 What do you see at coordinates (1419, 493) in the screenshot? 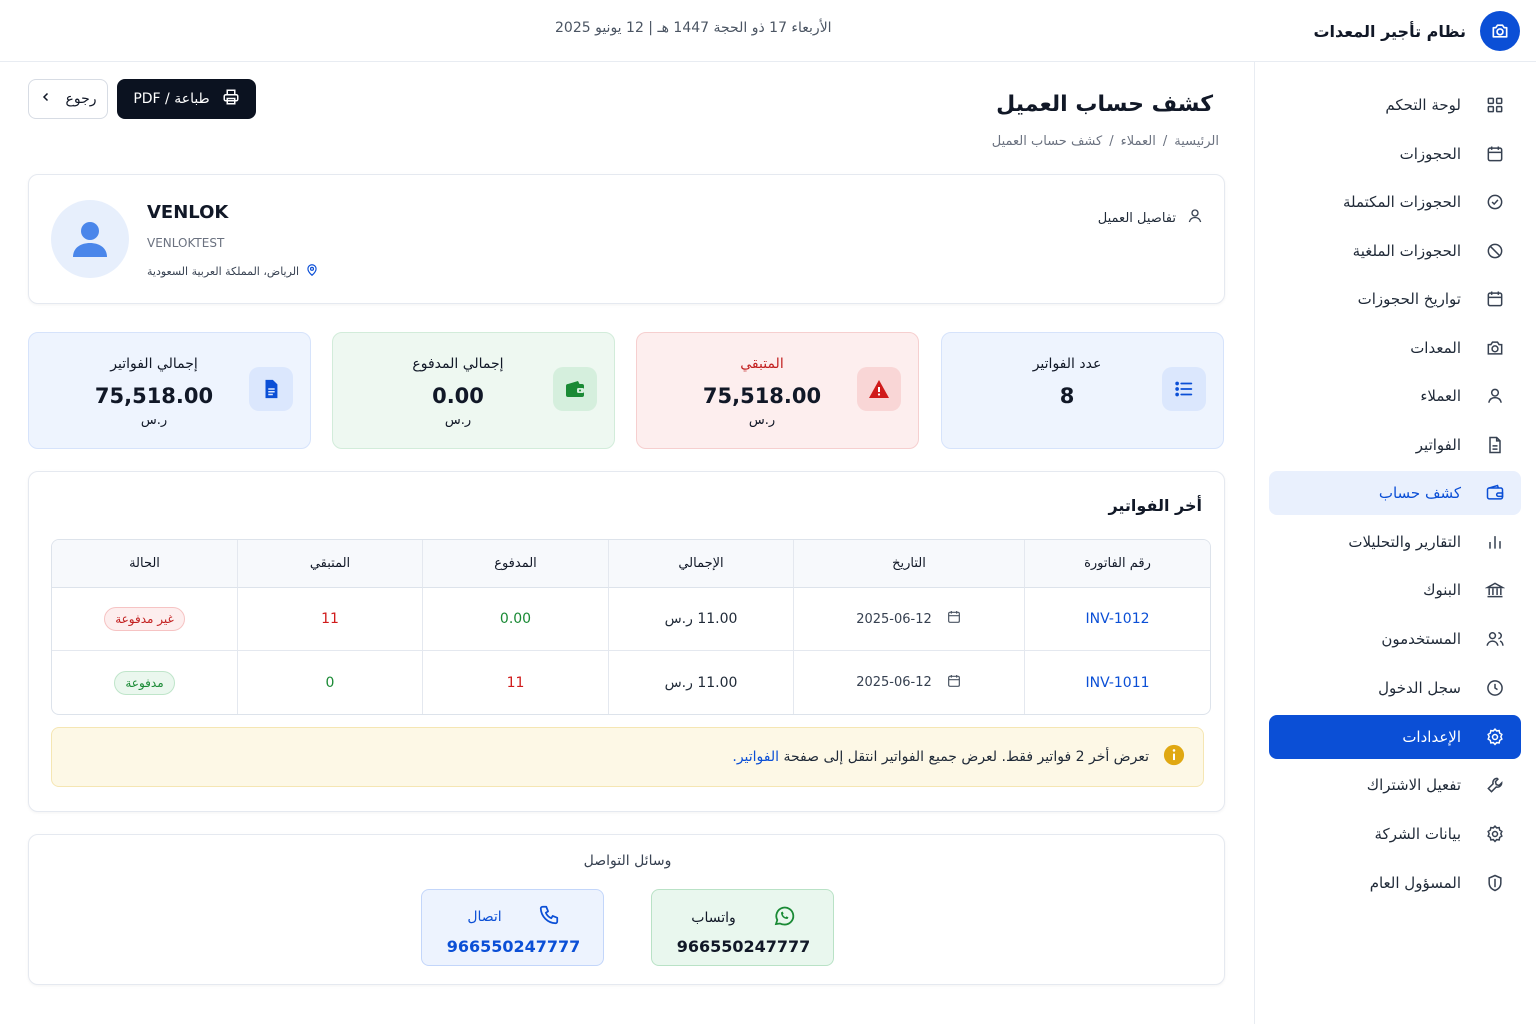
I see `sidebar-item-label: كشف حساب` at bounding box center [1419, 493].